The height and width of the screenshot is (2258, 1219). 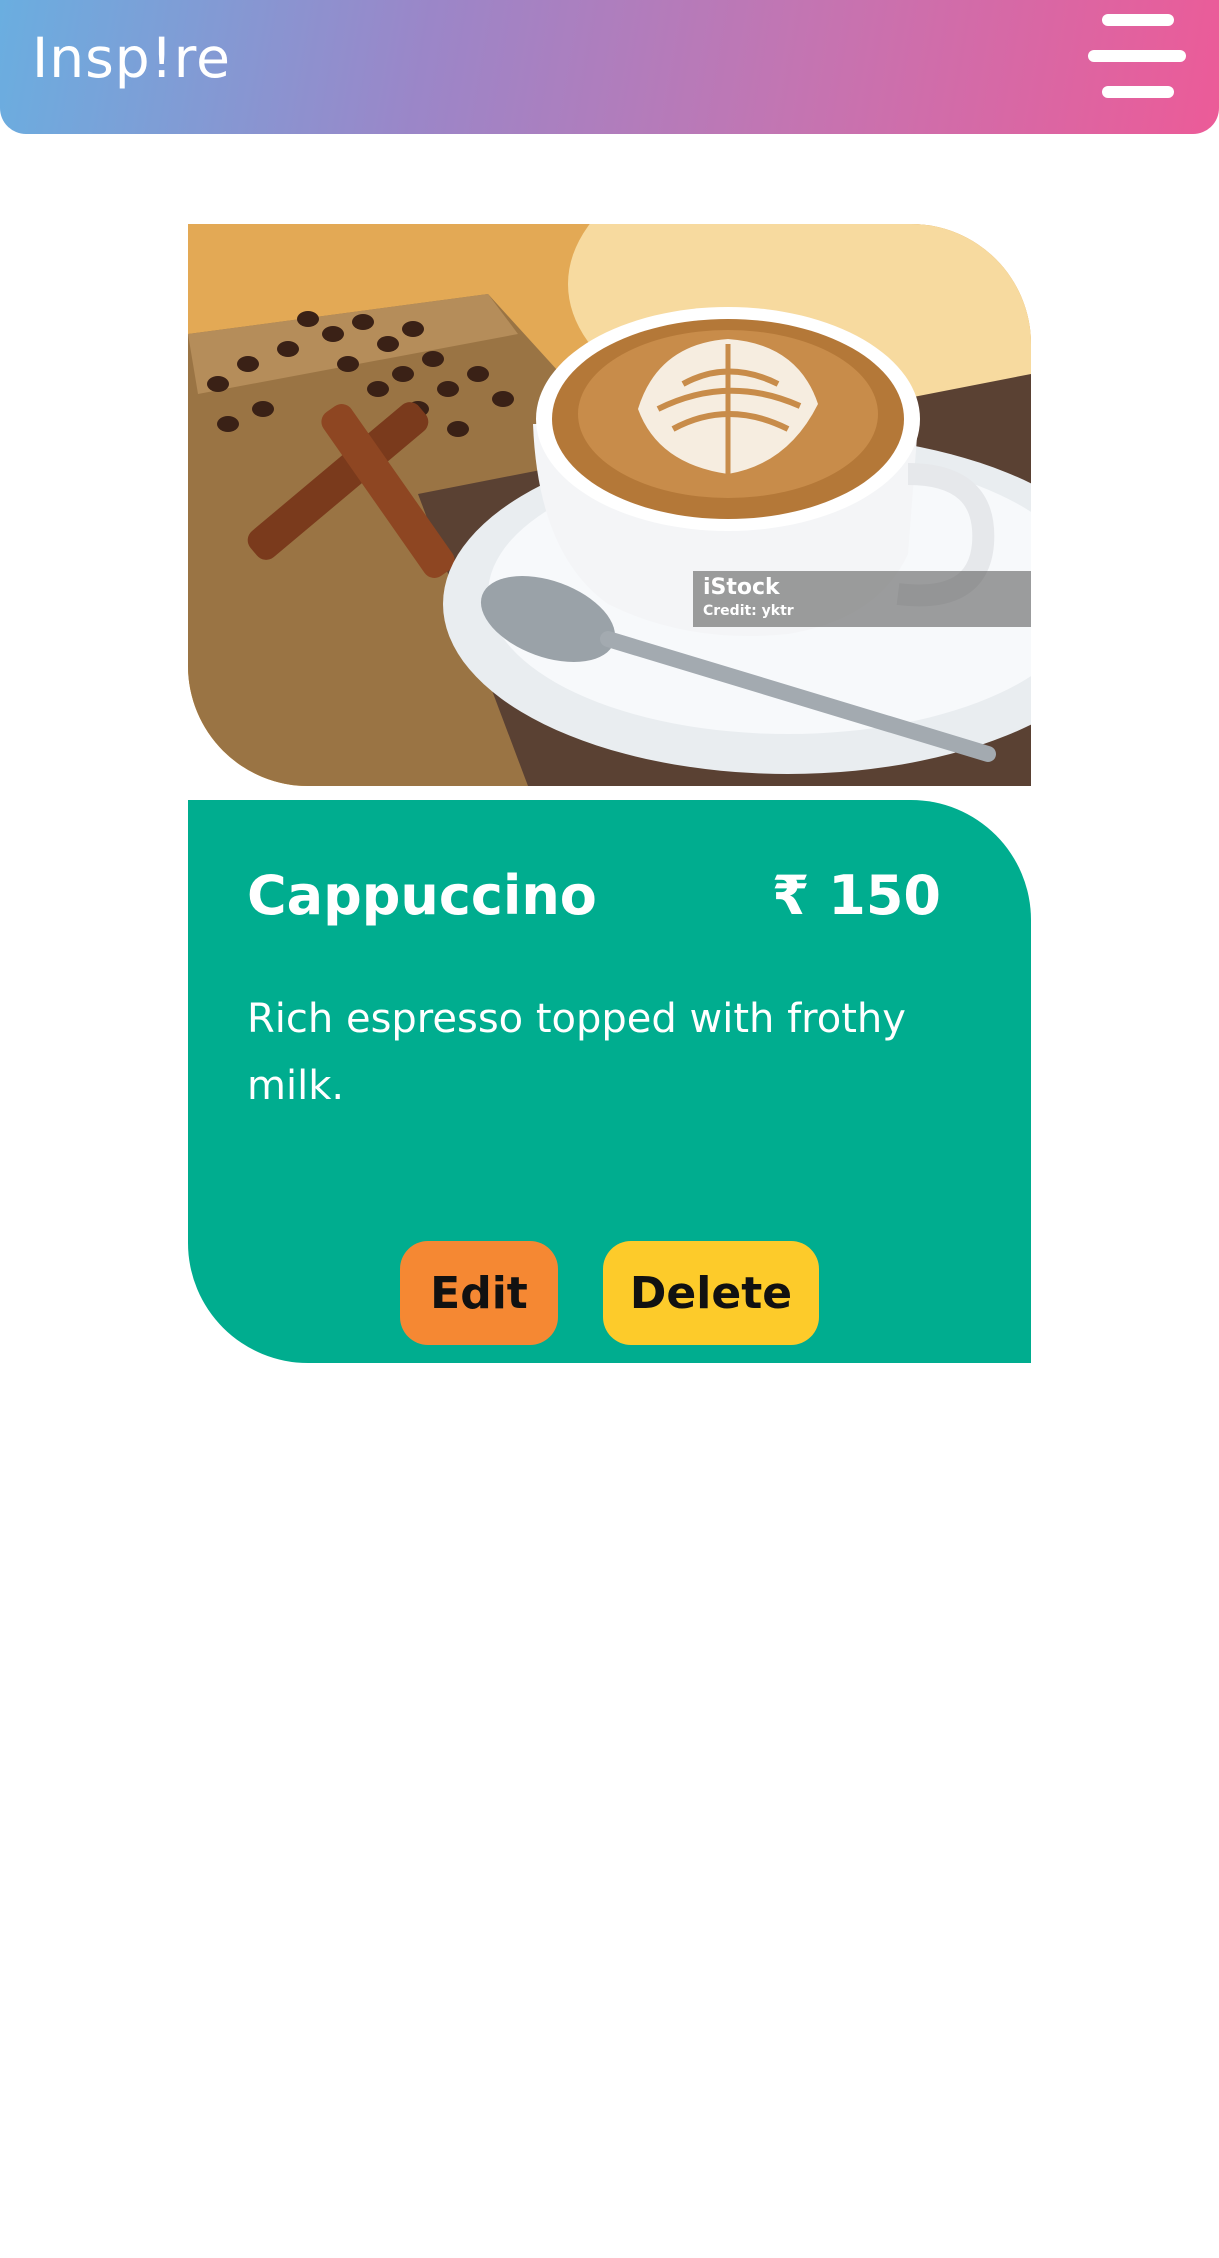 What do you see at coordinates (711, 1293) in the screenshot?
I see `delete-button: Delete` at bounding box center [711, 1293].